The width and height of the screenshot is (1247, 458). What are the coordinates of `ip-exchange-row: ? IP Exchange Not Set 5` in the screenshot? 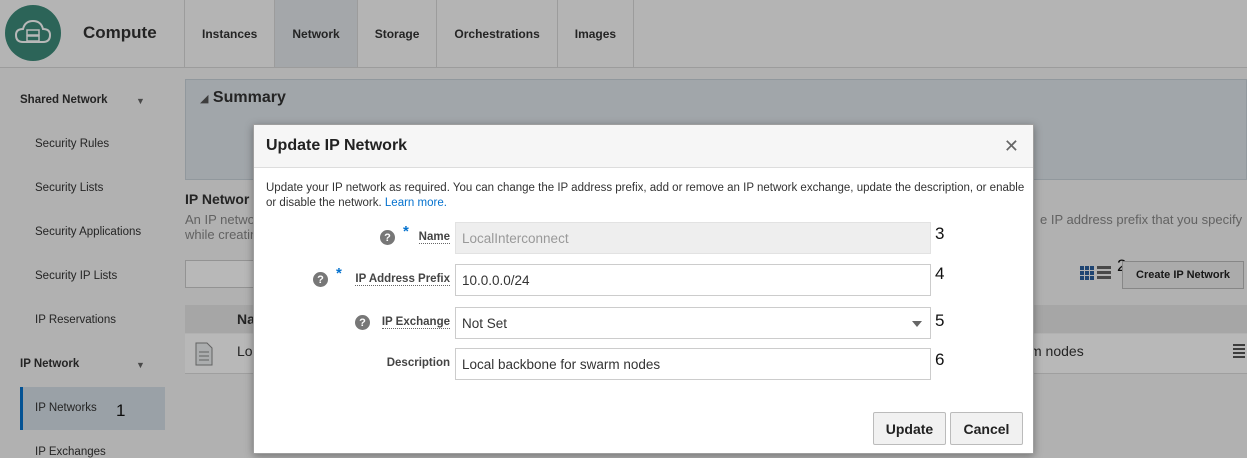 It's located at (644, 323).